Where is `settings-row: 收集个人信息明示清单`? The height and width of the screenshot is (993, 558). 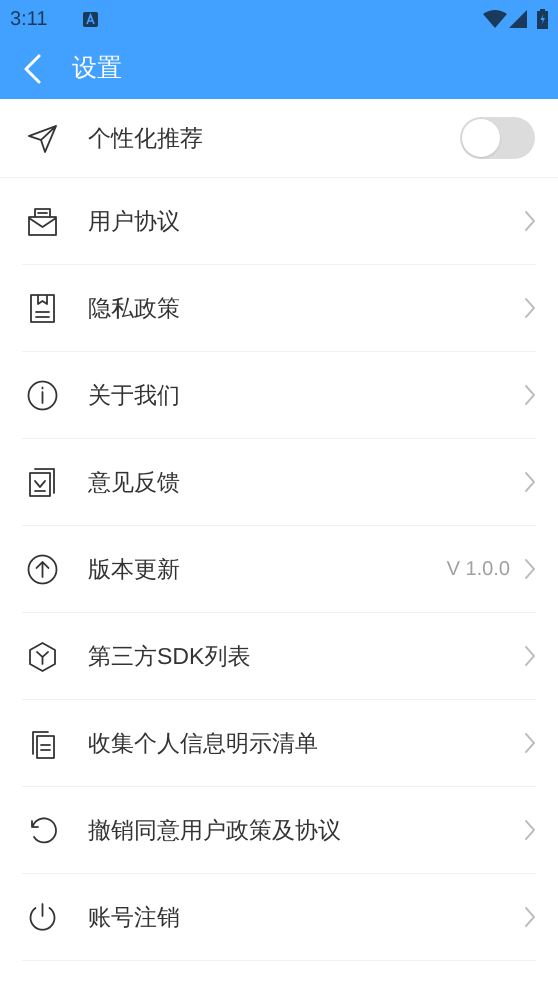
settings-row: 收集个人信息明示清单 is located at coordinates (279, 743).